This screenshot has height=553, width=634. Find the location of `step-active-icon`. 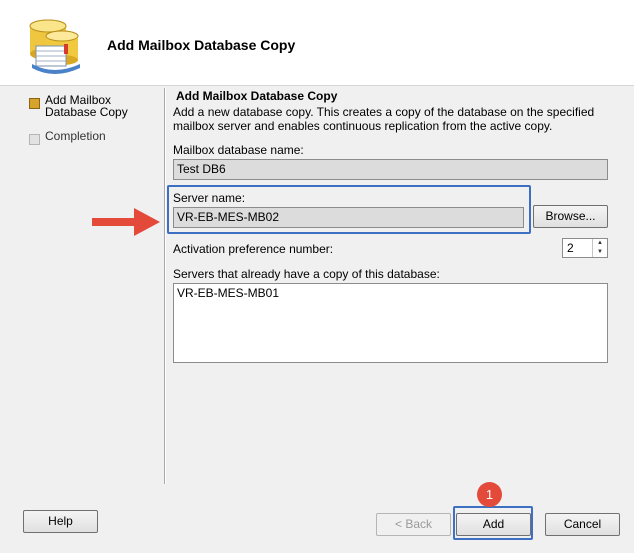

step-active-icon is located at coordinates (34, 103).